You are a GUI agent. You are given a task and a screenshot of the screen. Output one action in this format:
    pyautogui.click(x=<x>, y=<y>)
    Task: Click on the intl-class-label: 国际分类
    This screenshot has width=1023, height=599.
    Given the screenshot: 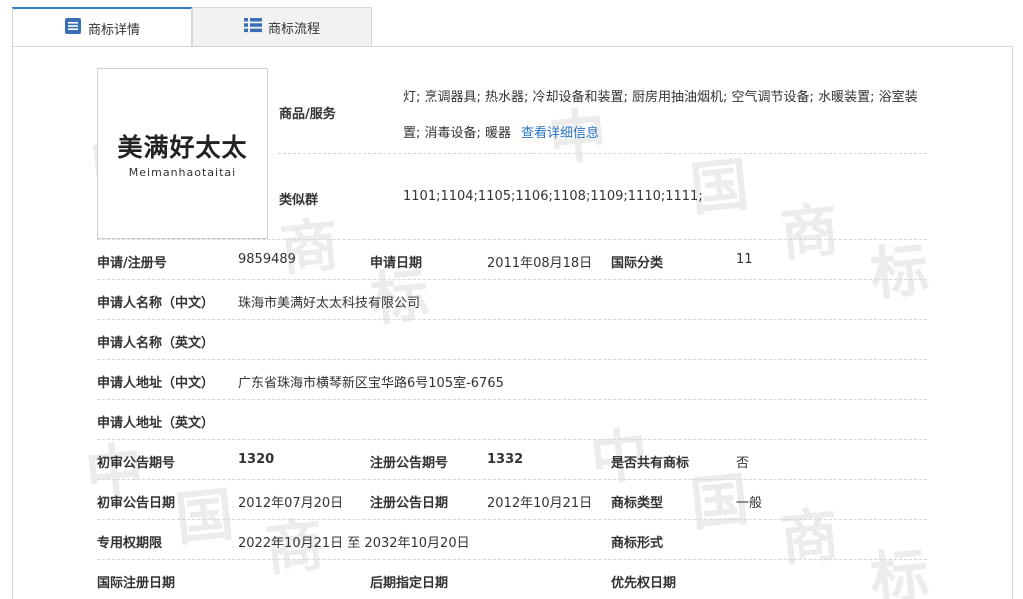 What is the action you would take?
    pyautogui.click(x=637, y=263)
    